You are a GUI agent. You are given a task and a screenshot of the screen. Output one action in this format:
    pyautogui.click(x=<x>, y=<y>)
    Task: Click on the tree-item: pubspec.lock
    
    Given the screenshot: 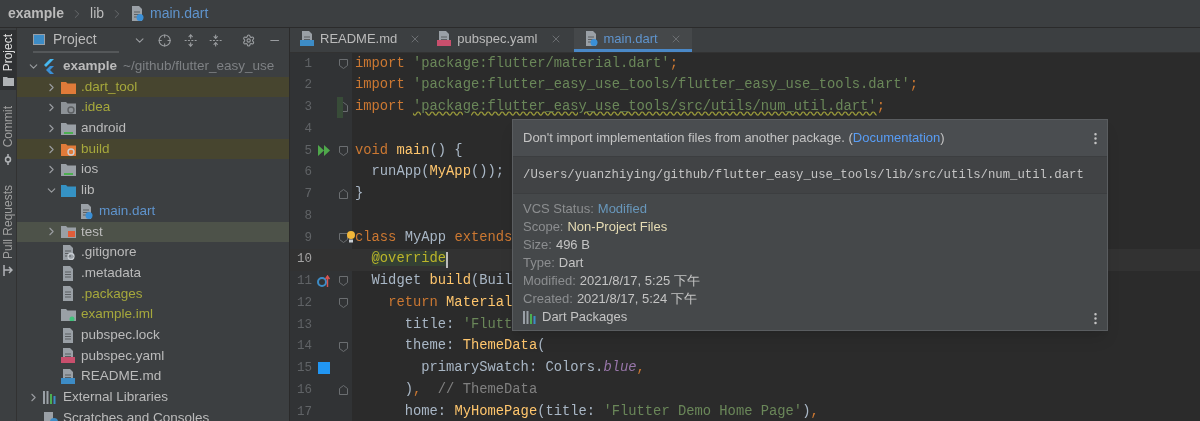 What is the action you would take?
    pyautogui.click(x=153, y=335)
    